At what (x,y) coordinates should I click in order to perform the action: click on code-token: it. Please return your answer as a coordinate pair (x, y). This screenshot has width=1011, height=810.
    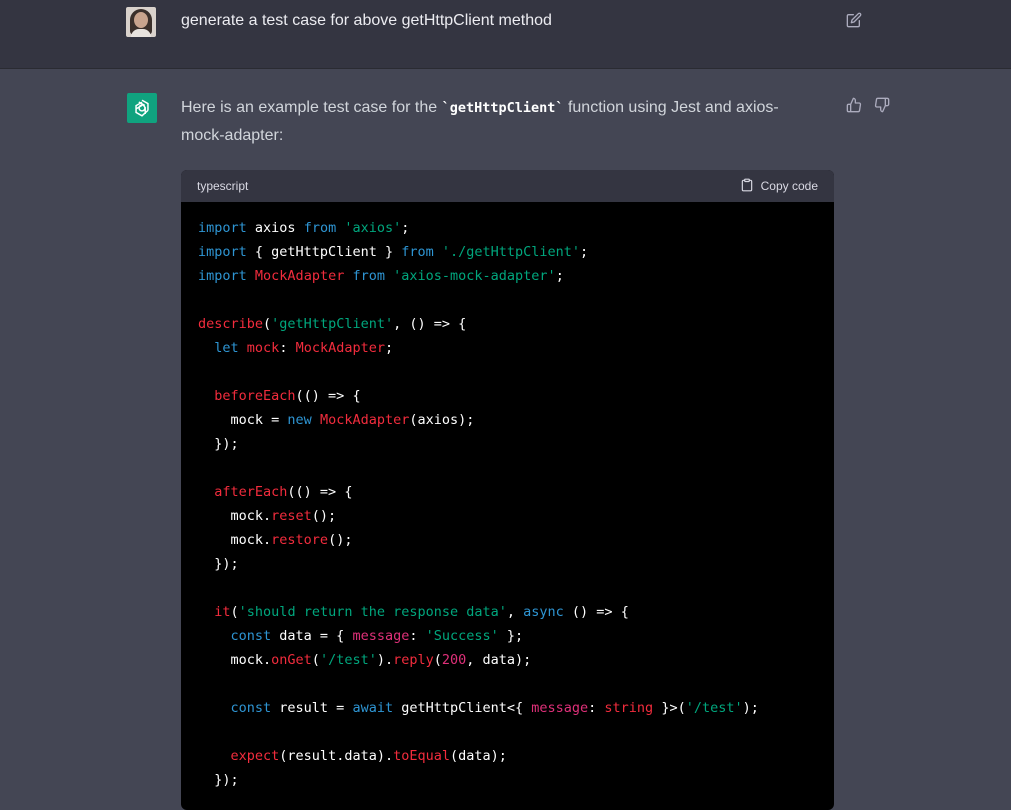
    Looking at the image, I should click on (222, 612).